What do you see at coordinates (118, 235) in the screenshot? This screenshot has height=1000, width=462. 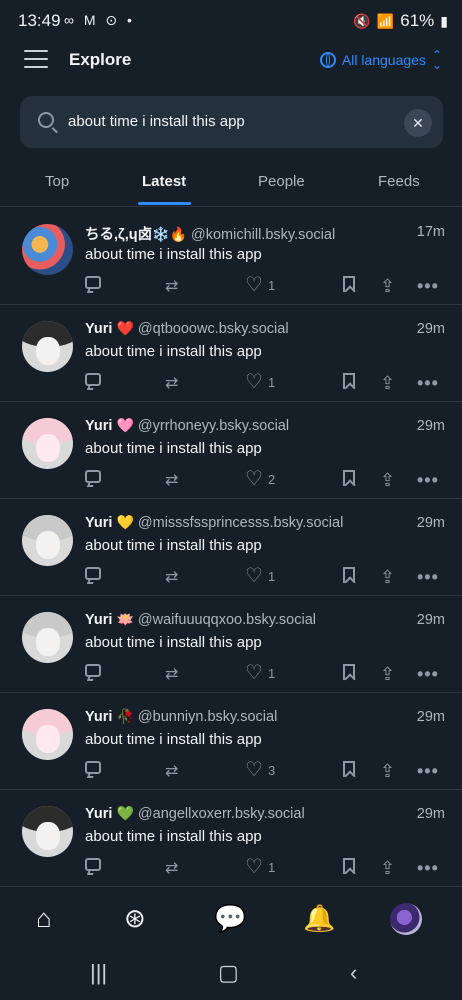 I see `author-name: ちる,ζ,ɥ卤` at bounding box center [118, 235].